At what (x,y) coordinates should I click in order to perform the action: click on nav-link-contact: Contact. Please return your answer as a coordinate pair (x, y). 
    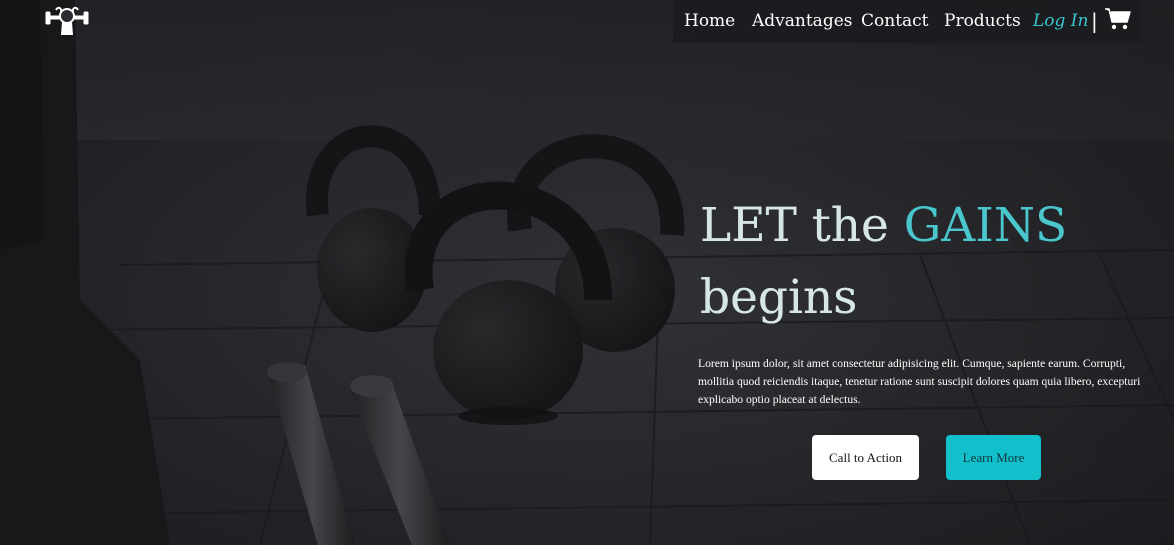
    Looking at the image, I should click on (895, 21).